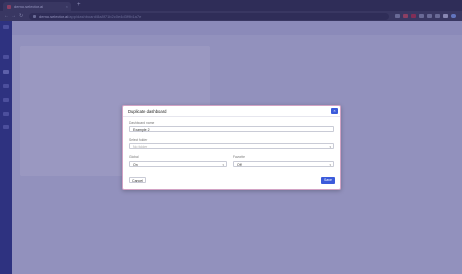 The image size is (462, 274). Describe the element at coordinates (231, 129) in the screenshot. I see `dashboard-name-input: Example 2` at that location.